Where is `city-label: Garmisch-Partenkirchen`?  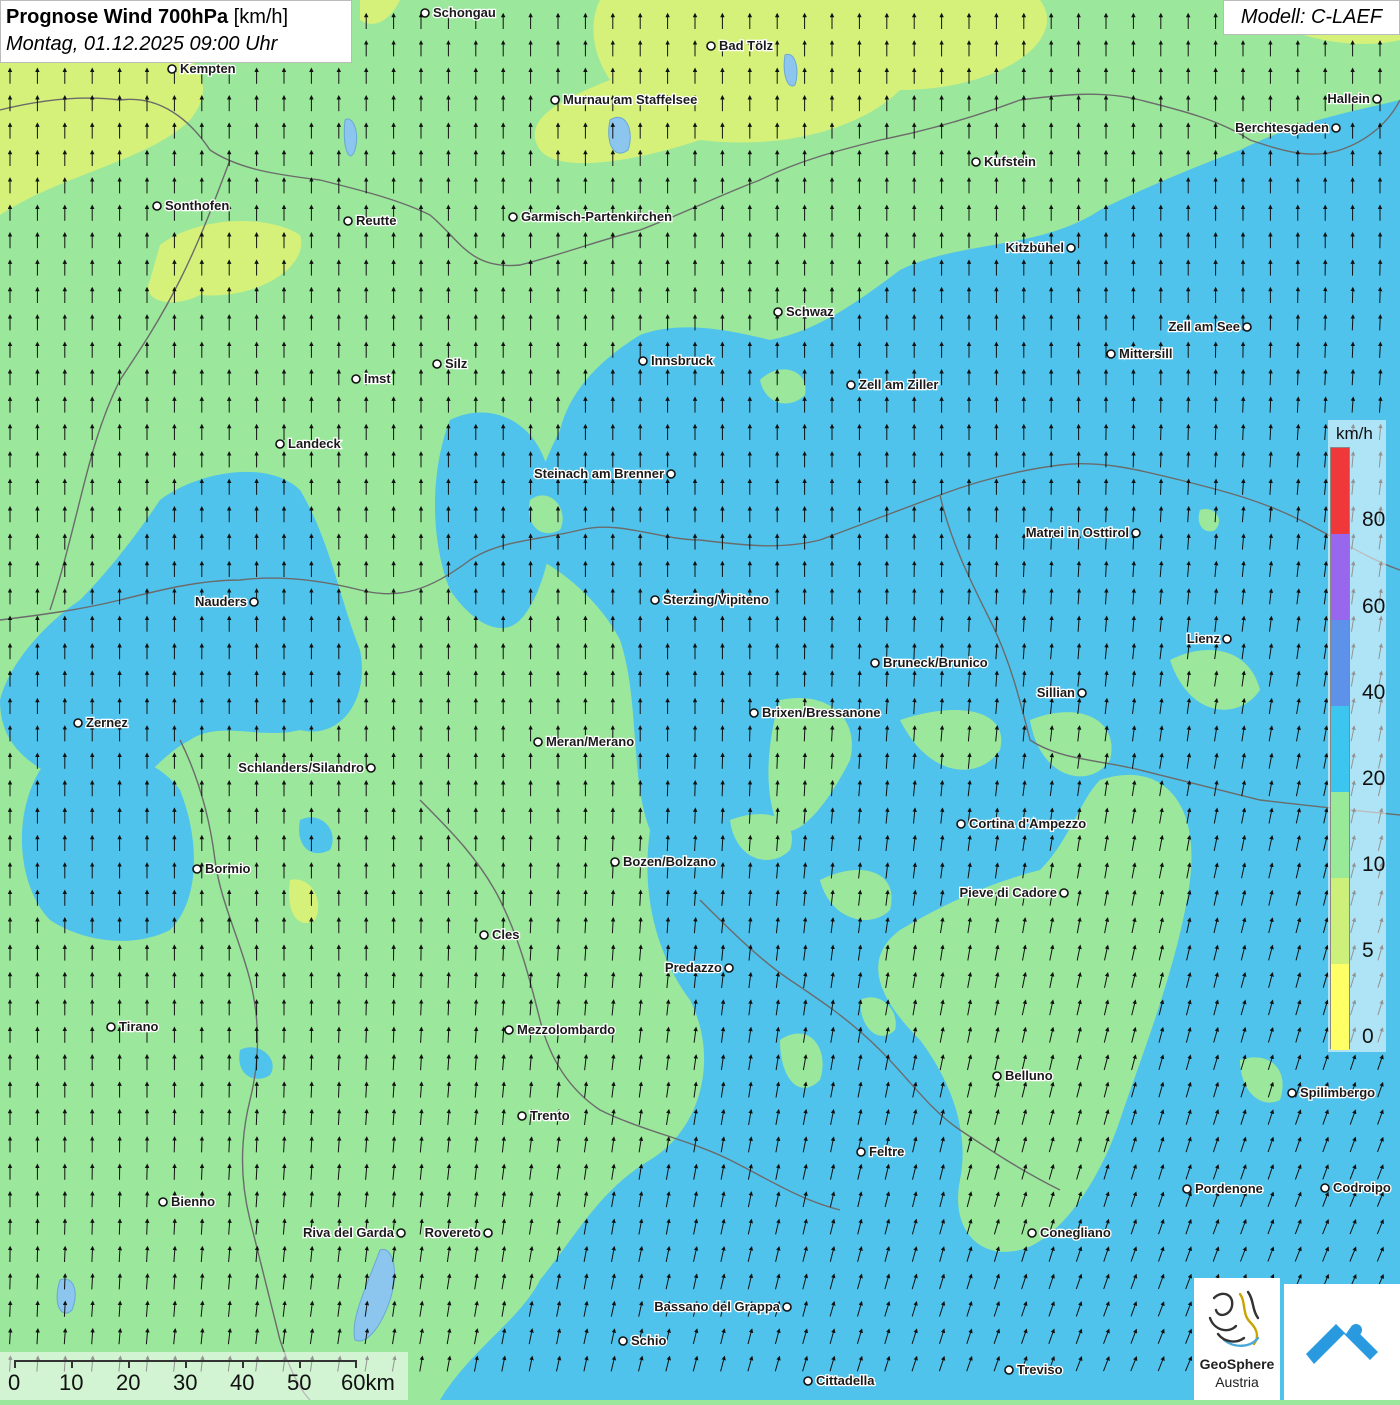 city-label: Garmisch-Partenkirchen is located at coordinates (596, 216).